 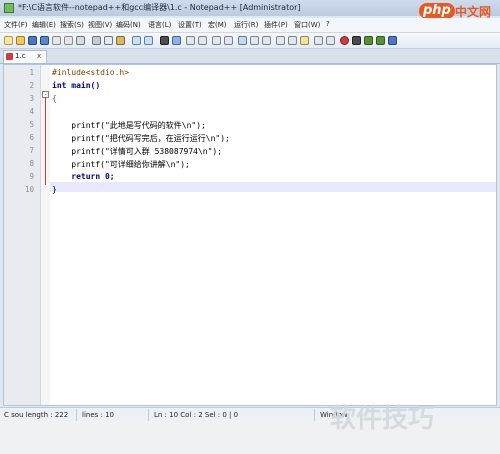 I want to click on toolbar, so click(x=250, y=41).